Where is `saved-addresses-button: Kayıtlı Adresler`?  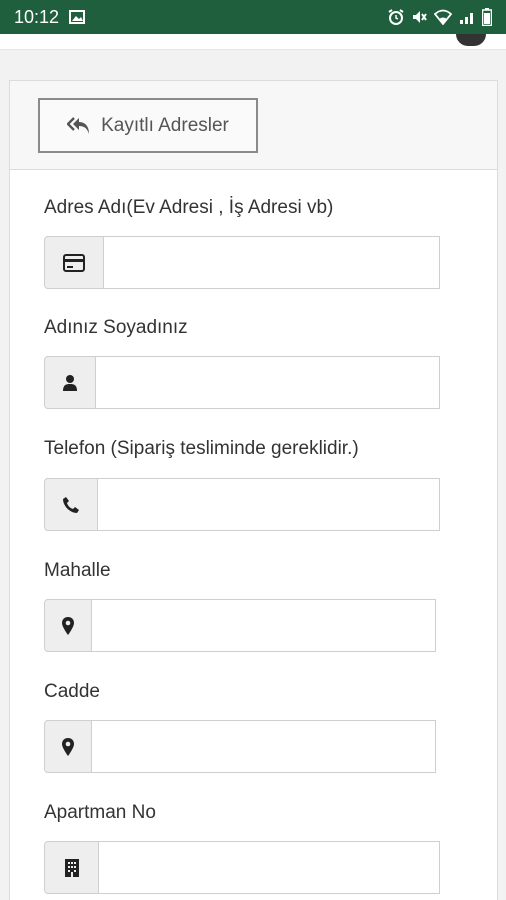 saved-addresses-button: Kayıtlı Adresler is located at coordinates (148, 125).